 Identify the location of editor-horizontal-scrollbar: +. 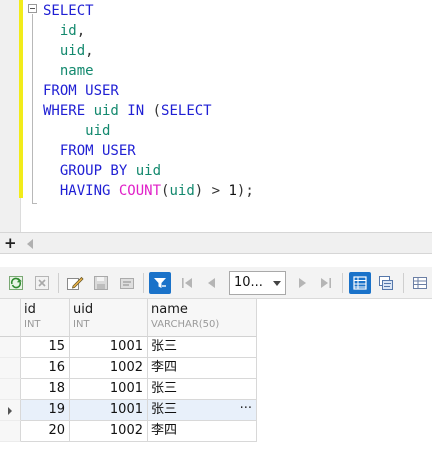
(216, 243).